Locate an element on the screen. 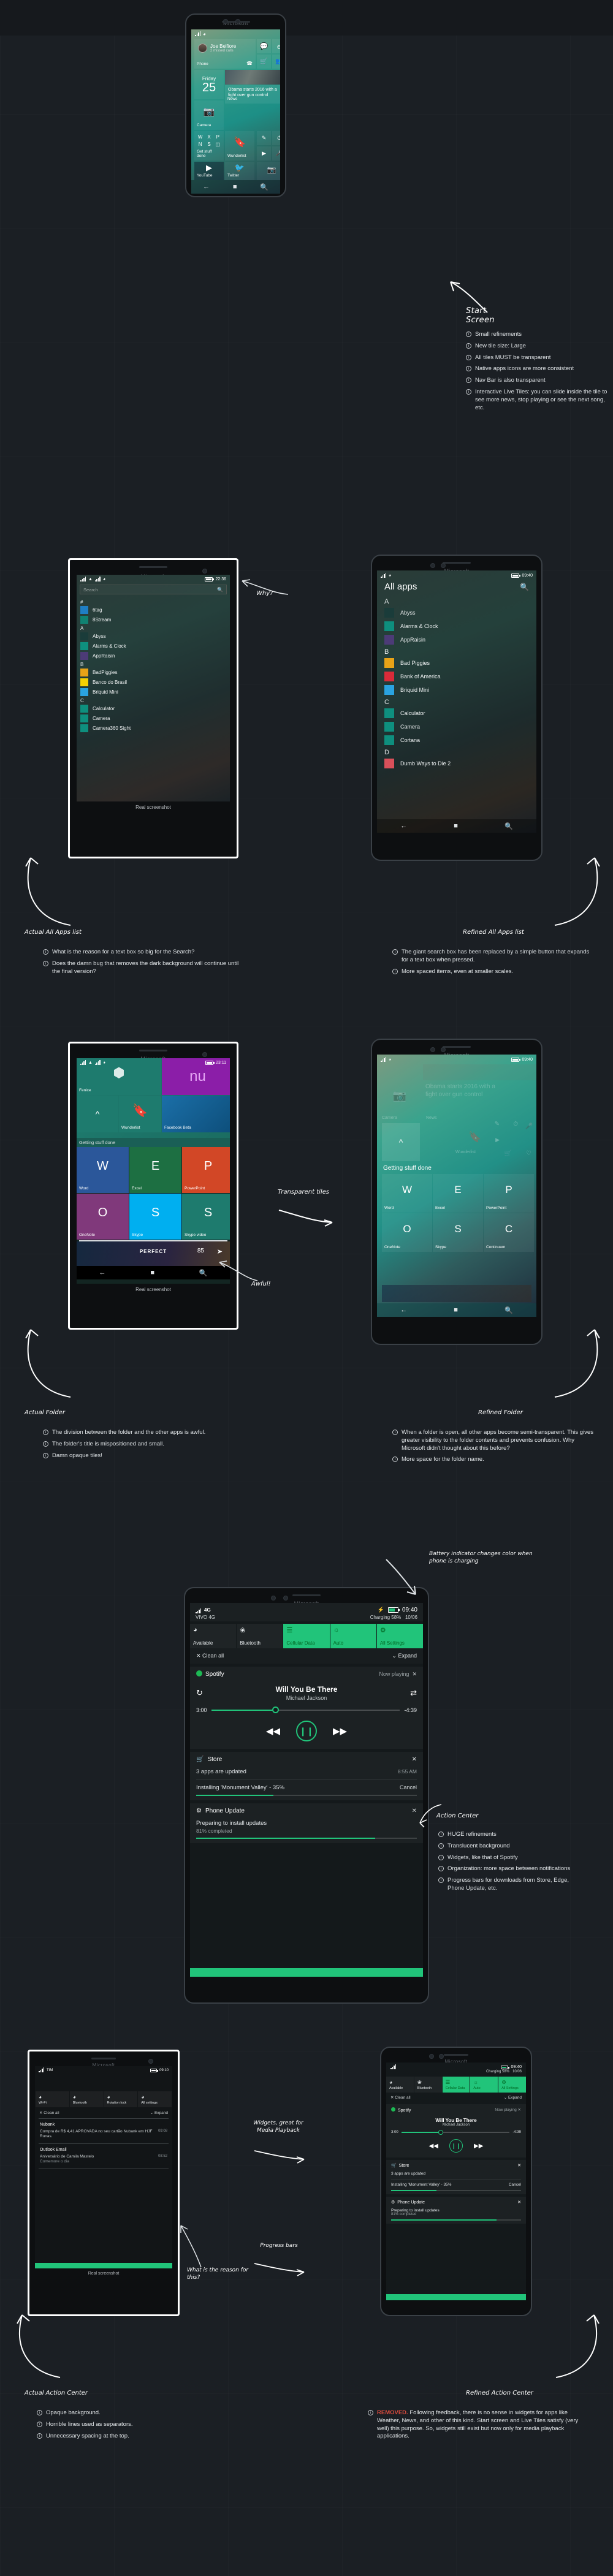 Image resolution: width=613 pixels, height=2576 pixels. list-item: Camera360 Sight is located at coordinates (153, 728).